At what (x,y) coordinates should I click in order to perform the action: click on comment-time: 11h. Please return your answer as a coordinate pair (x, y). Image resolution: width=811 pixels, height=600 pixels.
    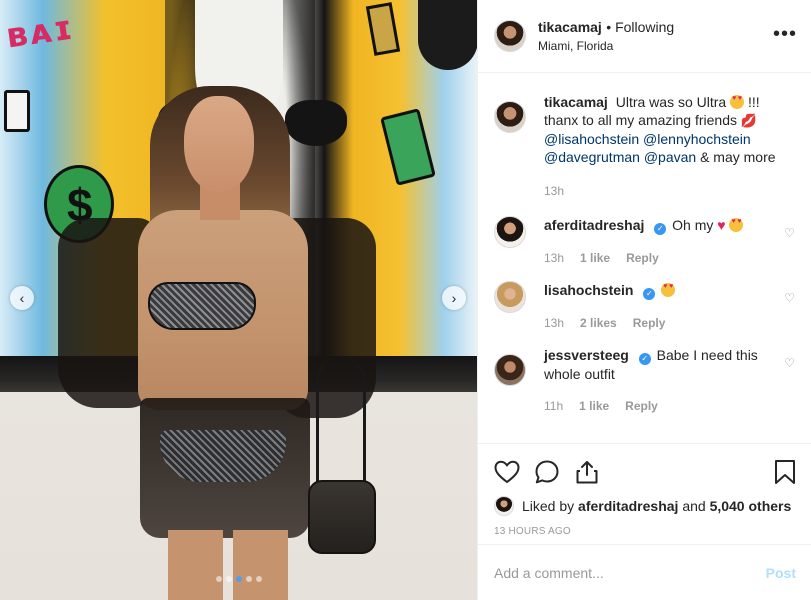
    Looking at the image, I should click on (553, 406).